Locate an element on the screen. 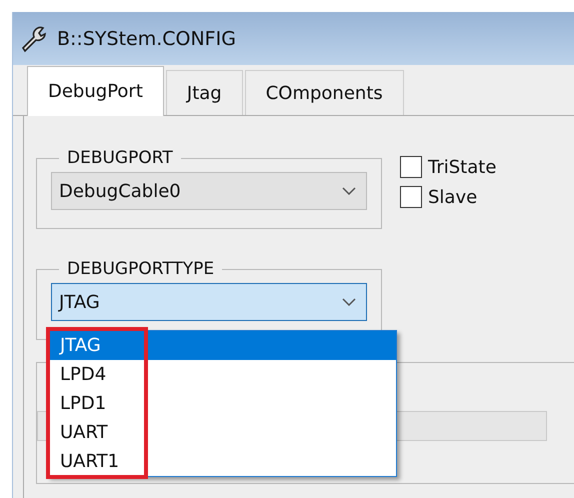 The image size is (574, 498). wrench-icon is located at coordinates (34, 39).